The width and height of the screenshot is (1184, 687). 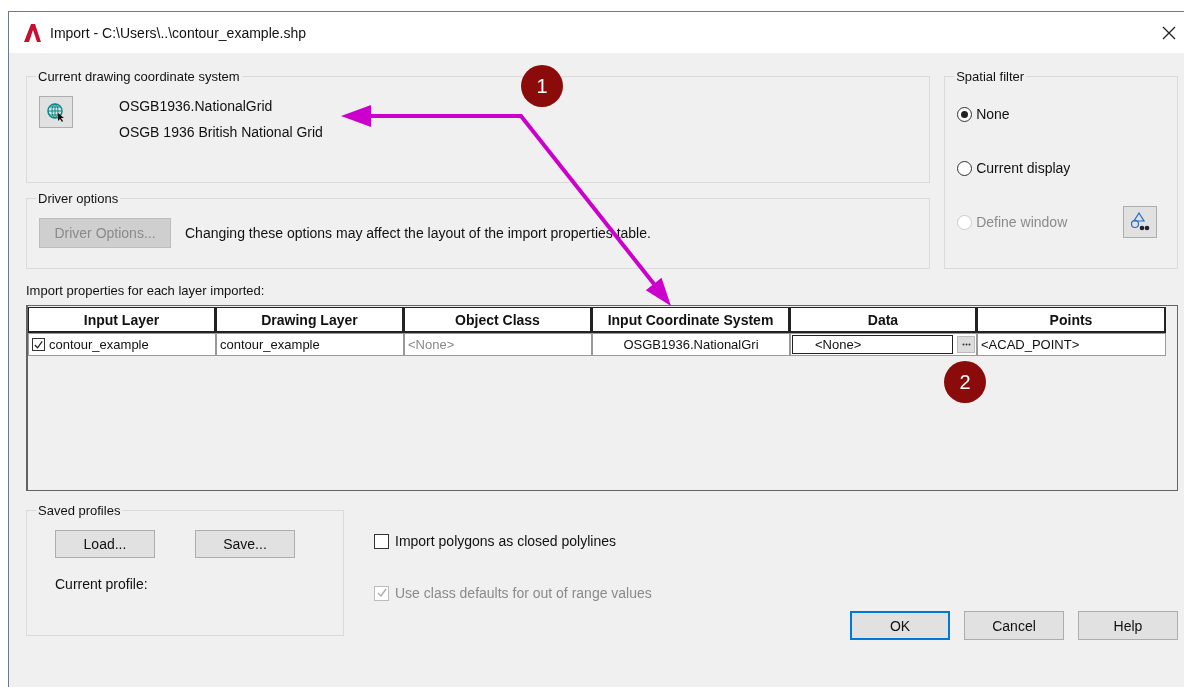 I want to click on dialog-button: Cancel, so click(x=1014, y=625).